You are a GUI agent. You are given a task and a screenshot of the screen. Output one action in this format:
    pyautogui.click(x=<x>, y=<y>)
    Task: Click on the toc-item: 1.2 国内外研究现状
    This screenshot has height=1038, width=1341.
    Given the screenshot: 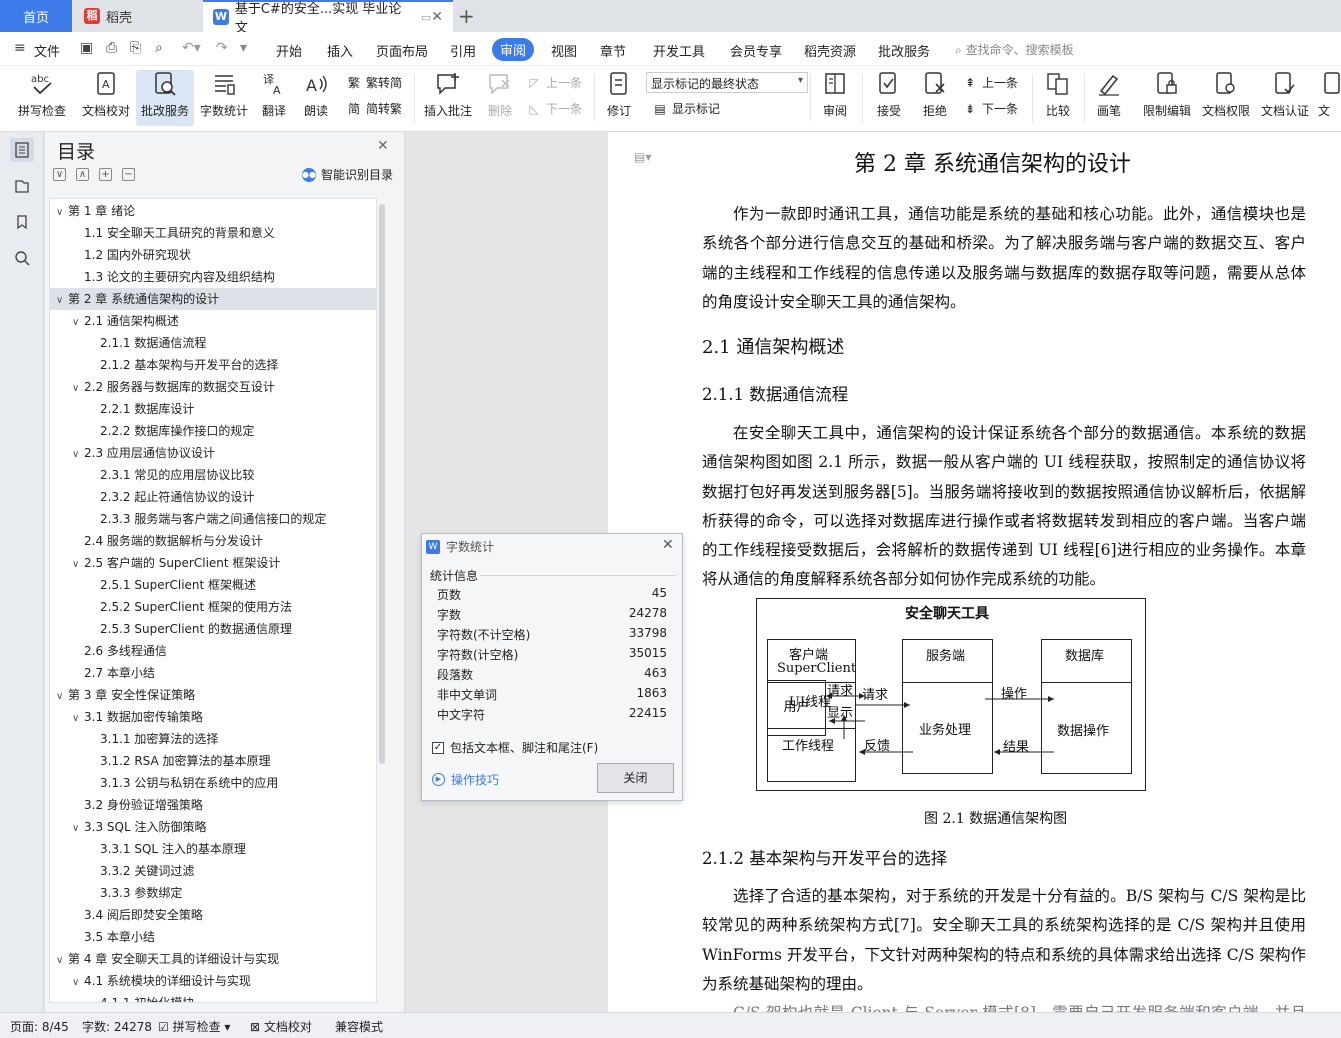 What is the action you would take?
    pyautogui.click(x=213, y=255)
    